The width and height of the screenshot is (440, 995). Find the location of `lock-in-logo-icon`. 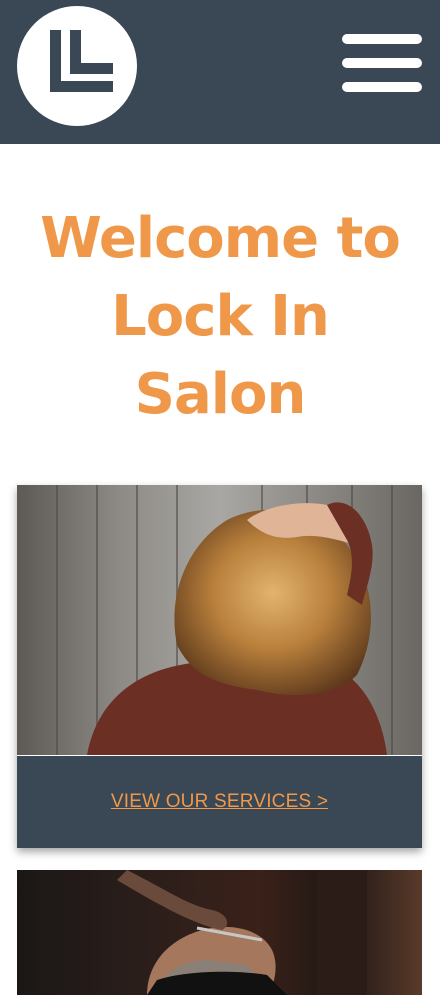

lock-in-logo-icon is located at coordinates (77, 66).